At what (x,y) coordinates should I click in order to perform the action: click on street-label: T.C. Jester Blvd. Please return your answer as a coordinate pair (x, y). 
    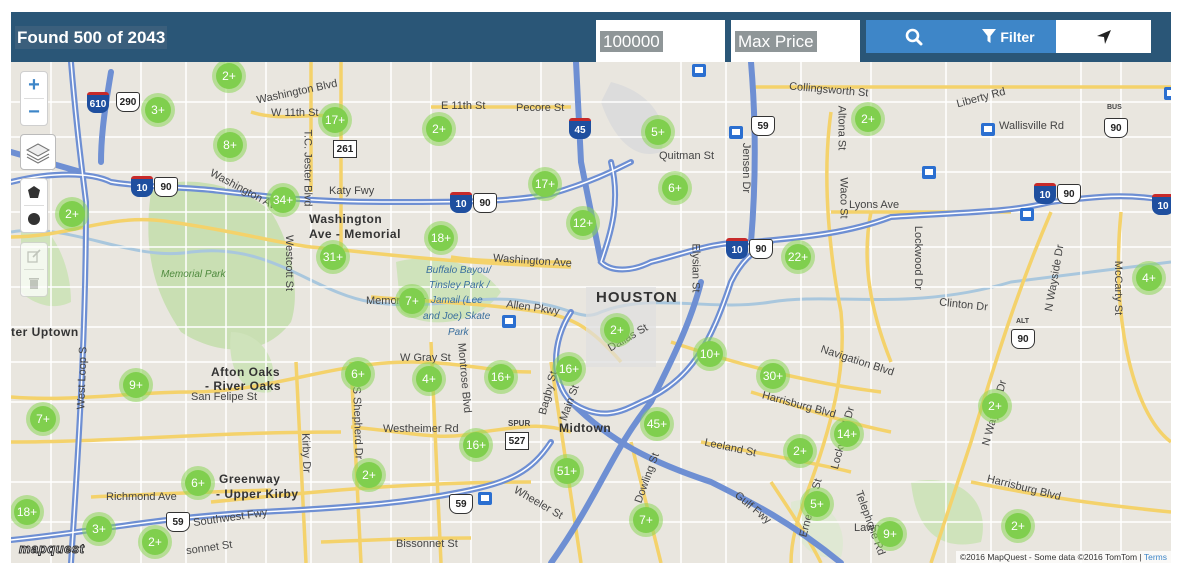
    Looking at the image, I should click on (307, 168).